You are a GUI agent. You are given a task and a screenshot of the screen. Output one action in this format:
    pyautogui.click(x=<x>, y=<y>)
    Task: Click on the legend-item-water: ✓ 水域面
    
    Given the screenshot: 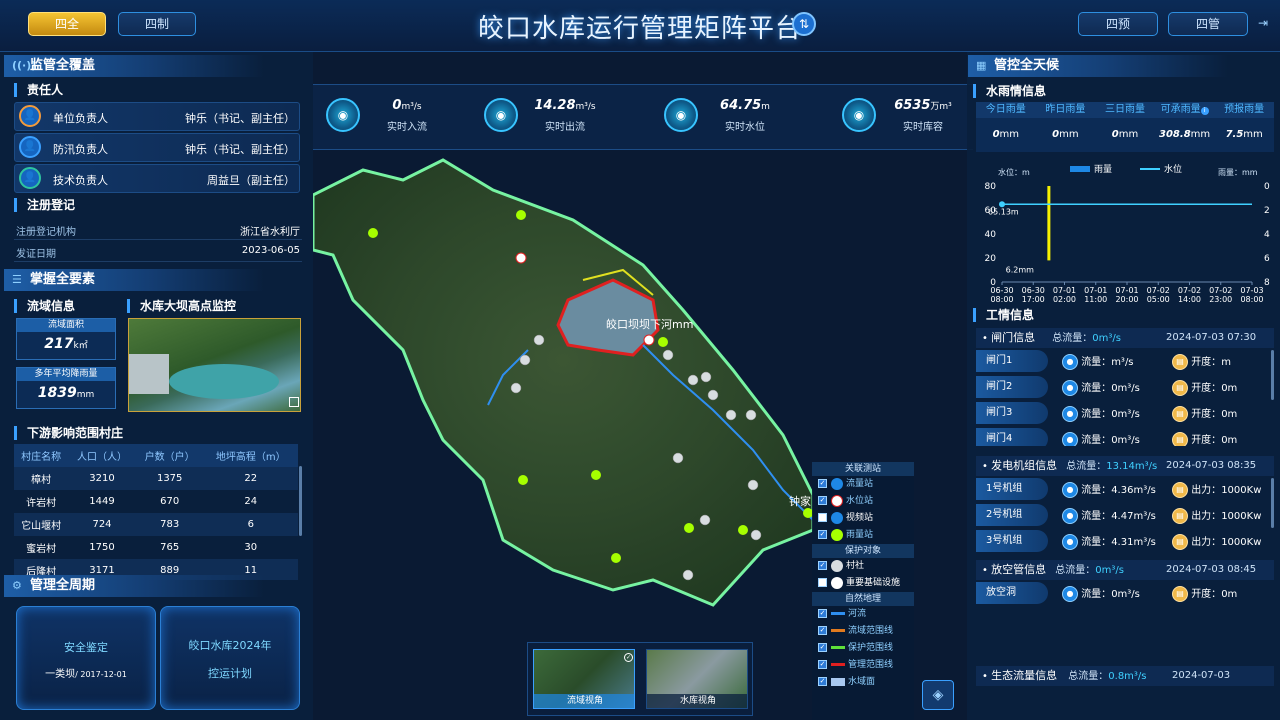 What is the action you would take?
    pyautogui.click(x=863, y=682)
    